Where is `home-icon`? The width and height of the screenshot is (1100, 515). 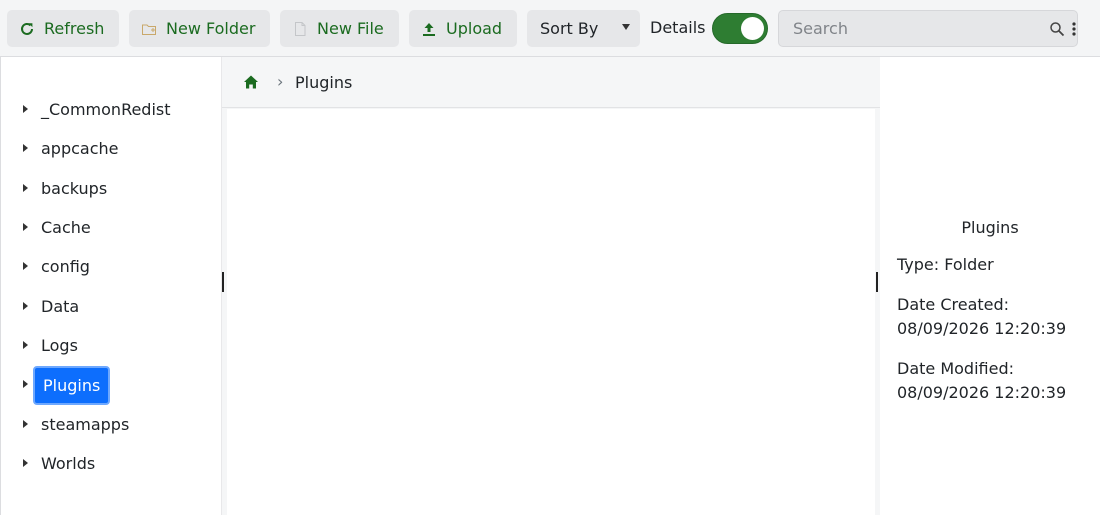 home-icon is located at coordinates (251, 82).